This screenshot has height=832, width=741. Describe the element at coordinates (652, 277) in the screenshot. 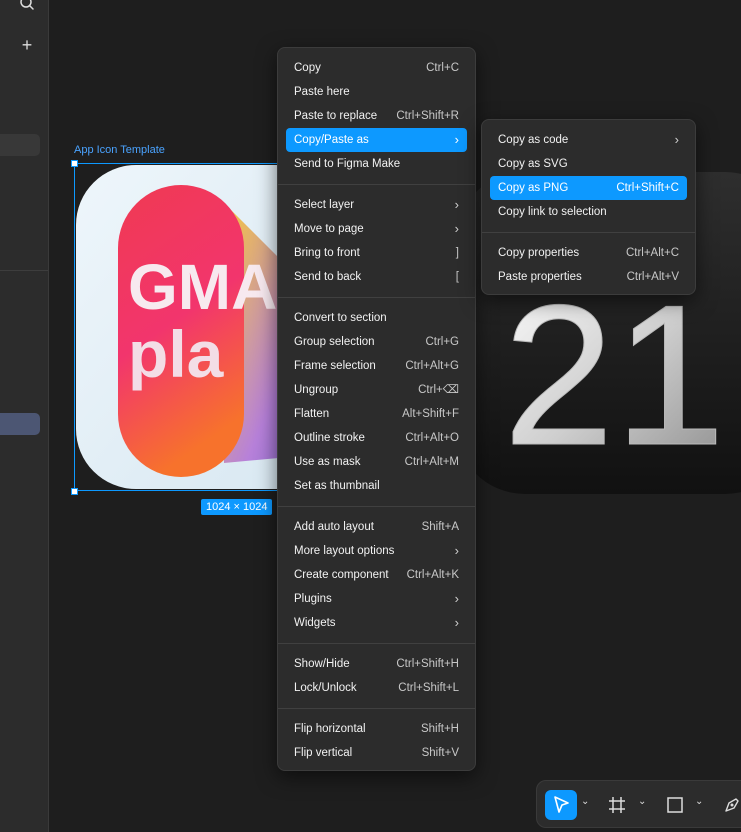

I see `menu-item-shortcut: Ctrl+Alt+V` at that location.